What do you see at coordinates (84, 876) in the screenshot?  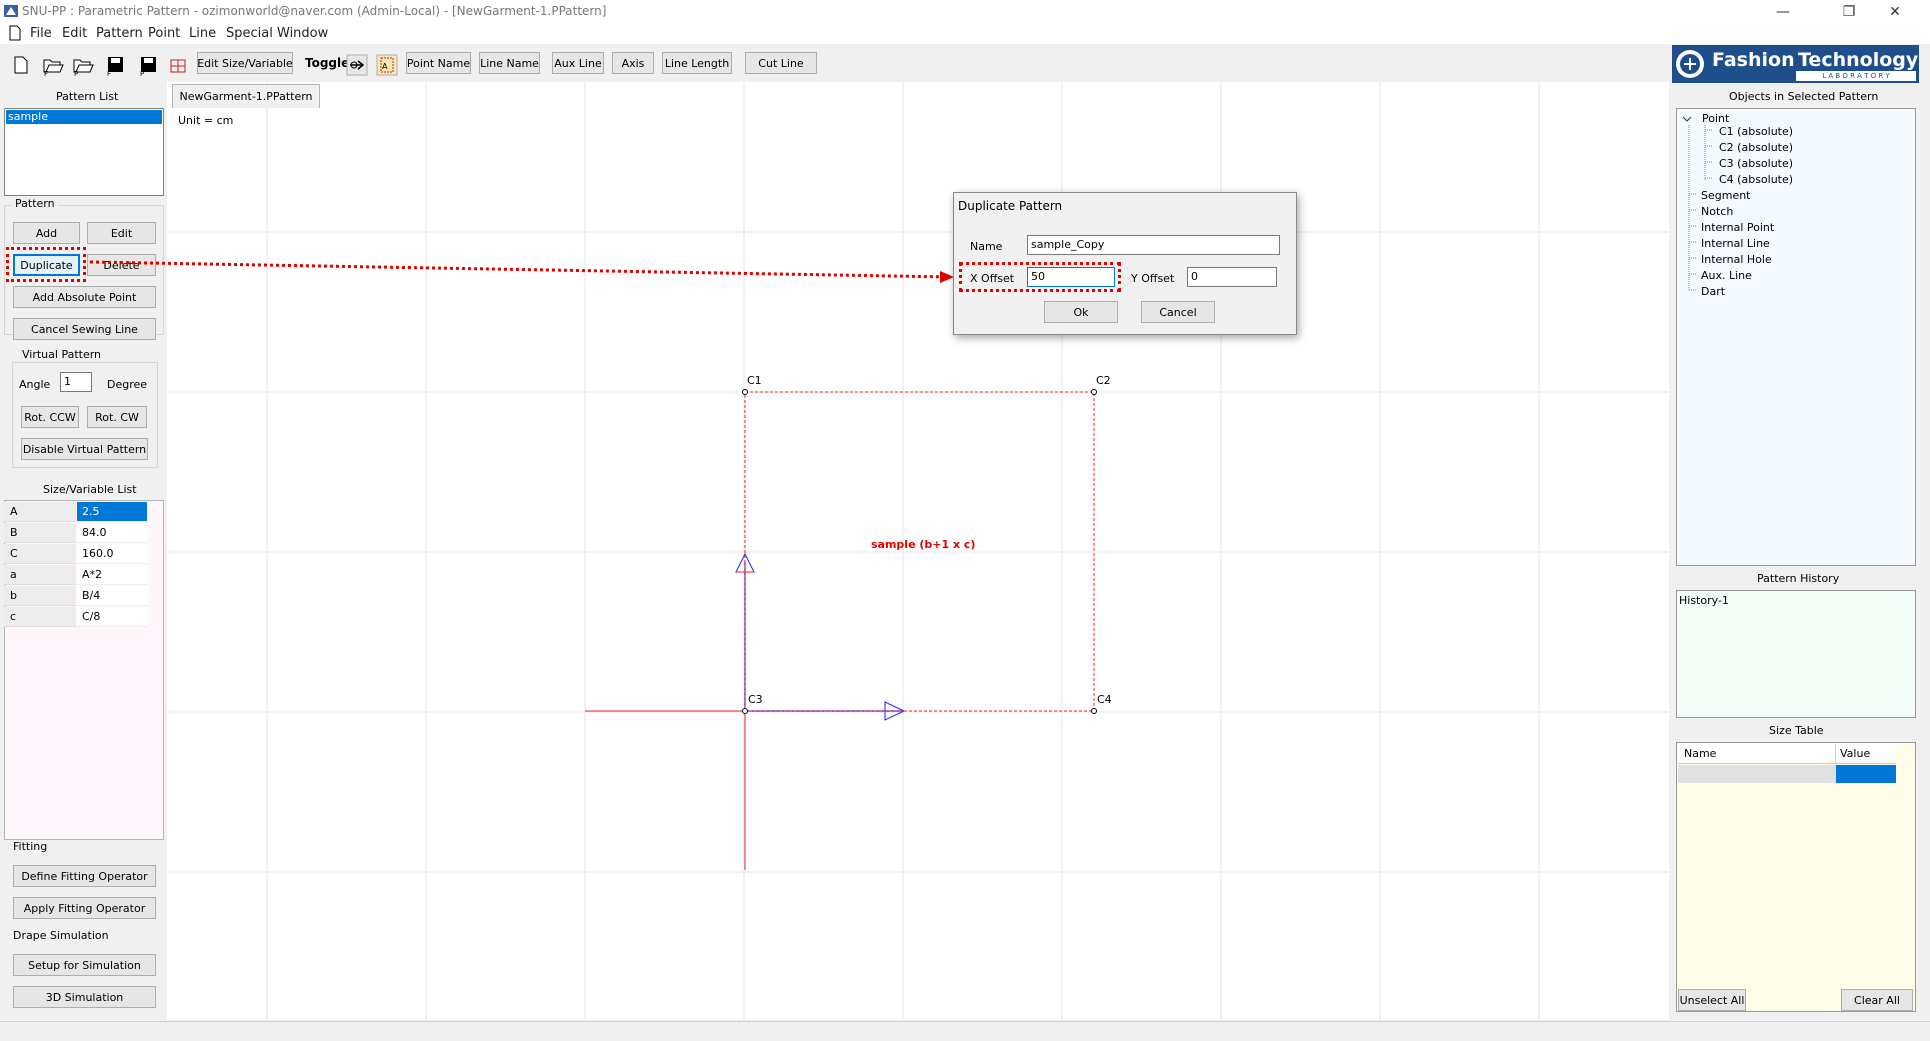 I see `define-fitting-operator-button: Define Fitting Operator` at bounding box center [84, 876].